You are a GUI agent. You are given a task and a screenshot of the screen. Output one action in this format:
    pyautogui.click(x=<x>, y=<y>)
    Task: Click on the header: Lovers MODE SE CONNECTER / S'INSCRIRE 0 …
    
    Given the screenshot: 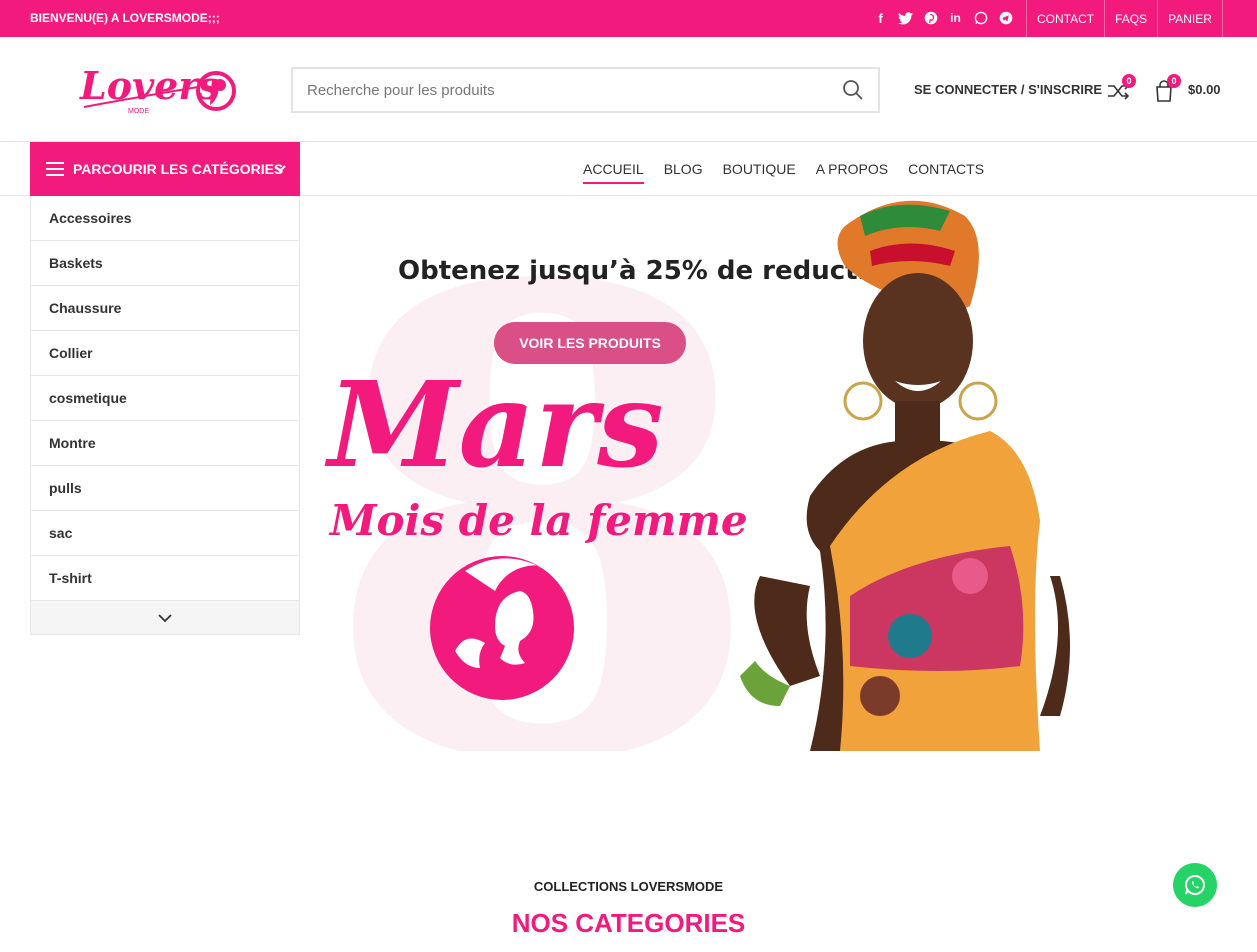 What is the action you would take?
    pyautogui.click(x=628, y=89)
    